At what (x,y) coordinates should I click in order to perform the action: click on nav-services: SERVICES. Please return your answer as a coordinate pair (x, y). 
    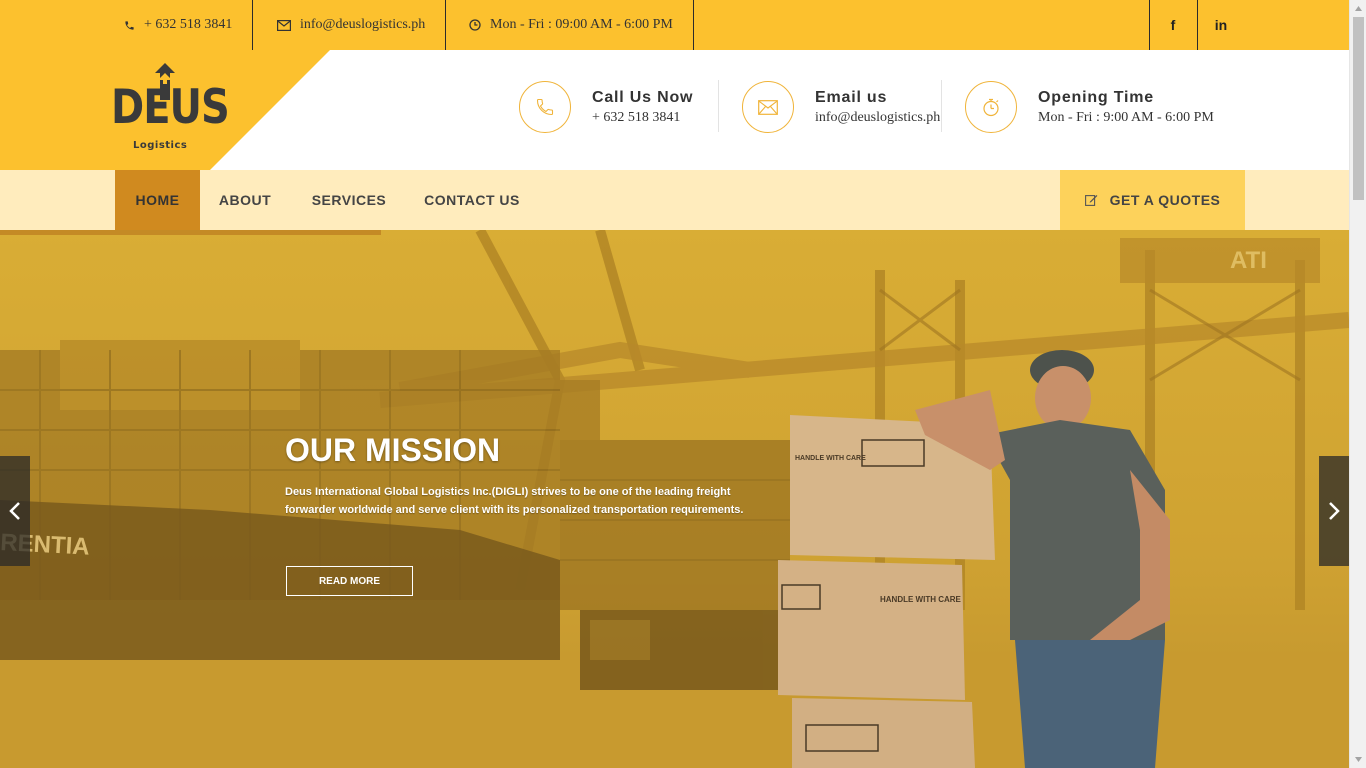
    Looking at the image, I should click on (349, 200).